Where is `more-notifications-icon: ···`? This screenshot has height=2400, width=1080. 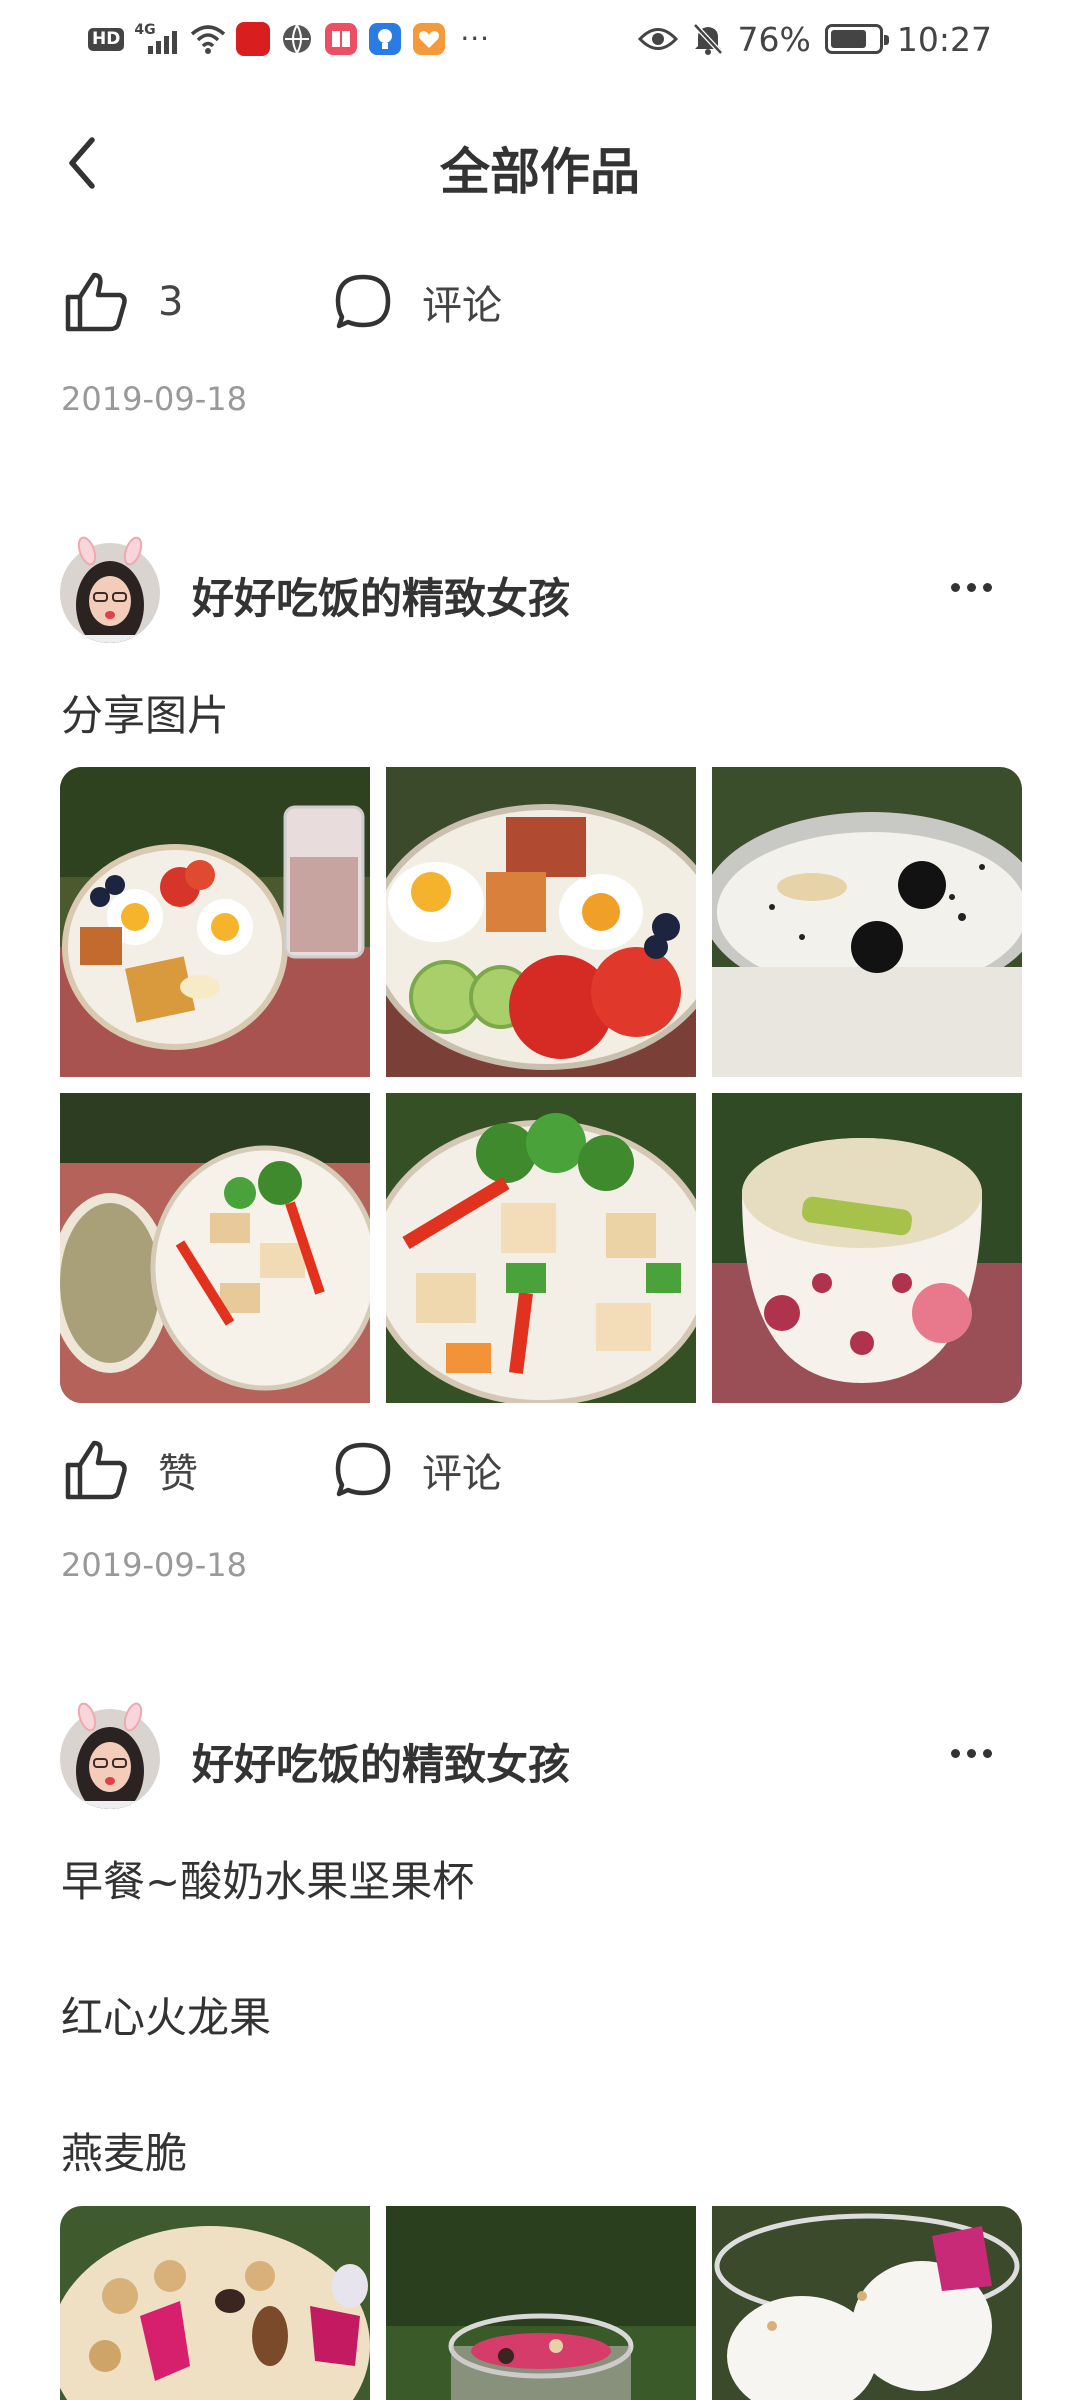
more-notifications-icon: ··· is located at coordinates (475, 38).